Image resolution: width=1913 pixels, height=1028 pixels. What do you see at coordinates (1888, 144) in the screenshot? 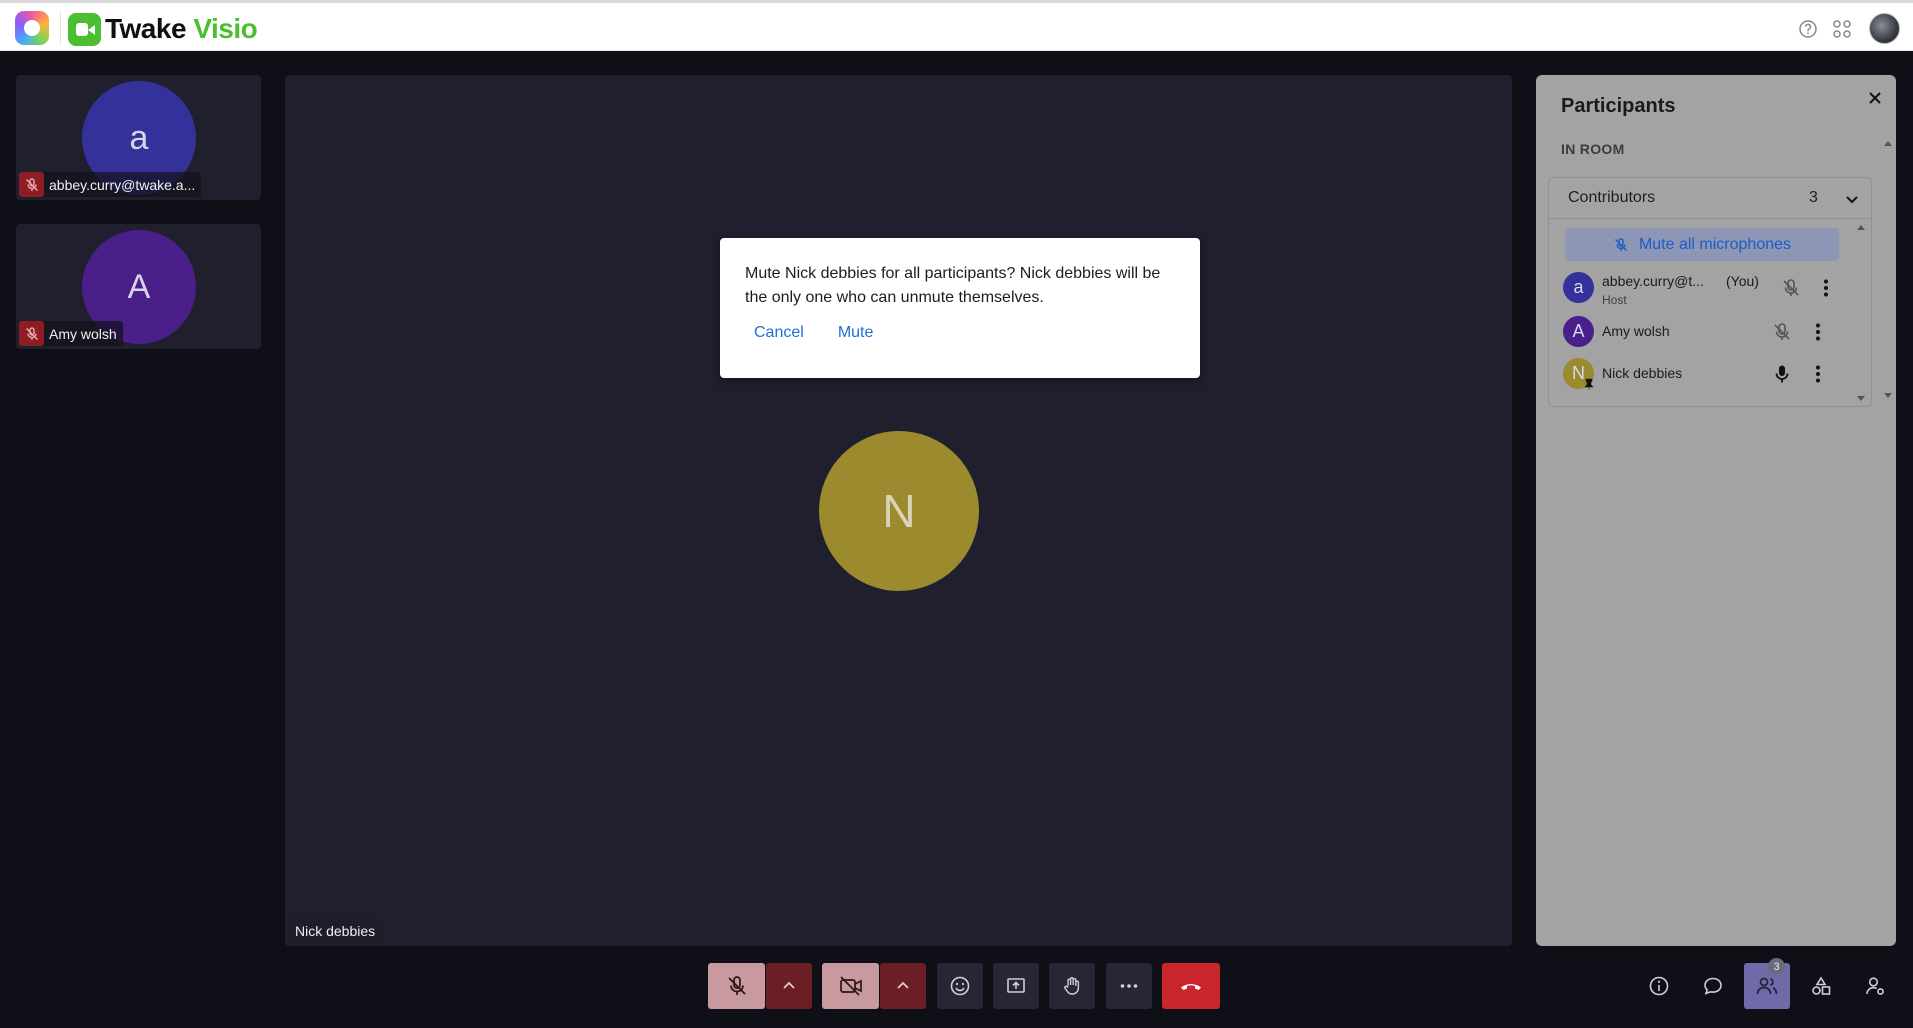
I see `scroll-up-icon` at bounding box center [1888, 144].